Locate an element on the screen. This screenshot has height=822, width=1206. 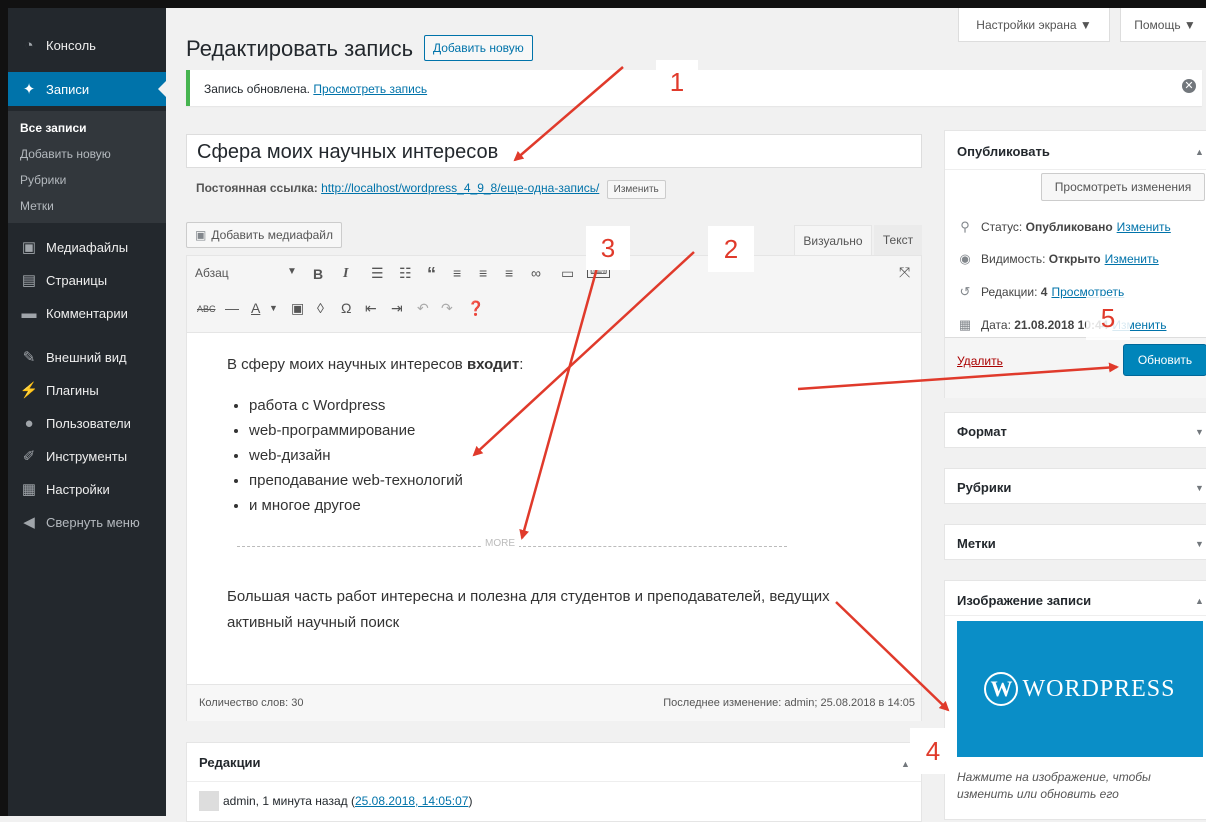
annotation-number: 1 is located at coordinates (677, 82).